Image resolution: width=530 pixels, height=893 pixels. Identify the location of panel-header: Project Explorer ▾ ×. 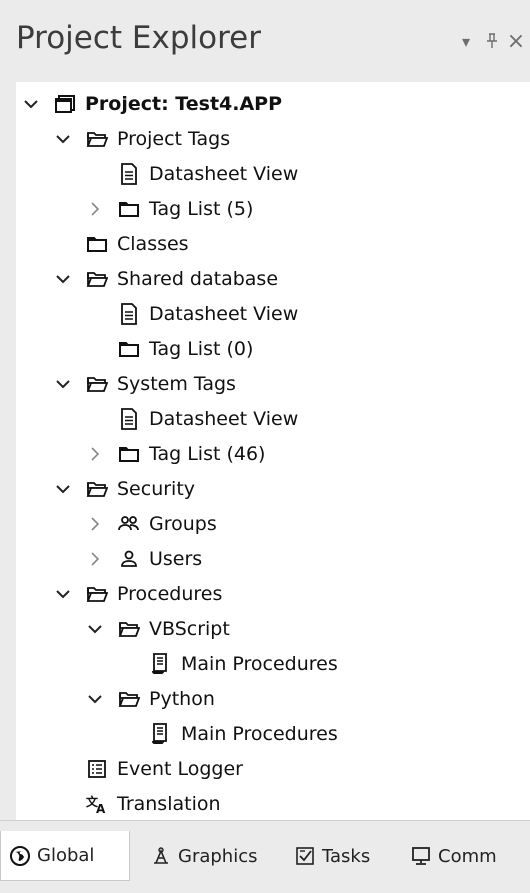
(265, 41).